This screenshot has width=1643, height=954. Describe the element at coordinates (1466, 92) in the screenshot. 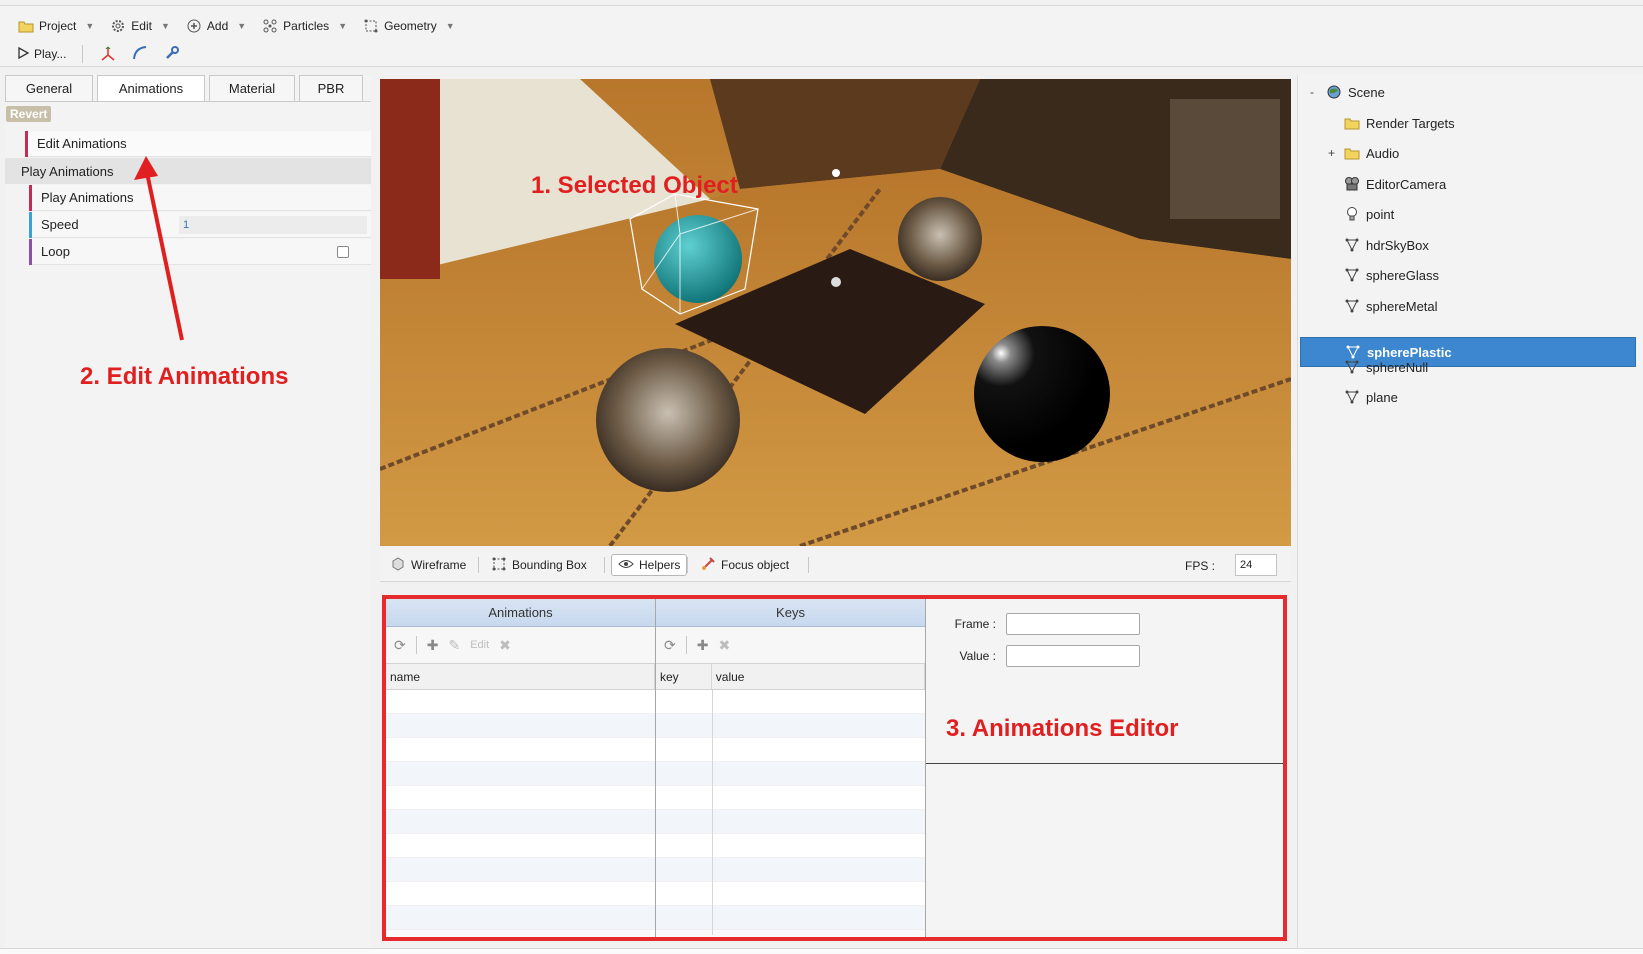

I see `tree-item-scene: - Scene` at that location.